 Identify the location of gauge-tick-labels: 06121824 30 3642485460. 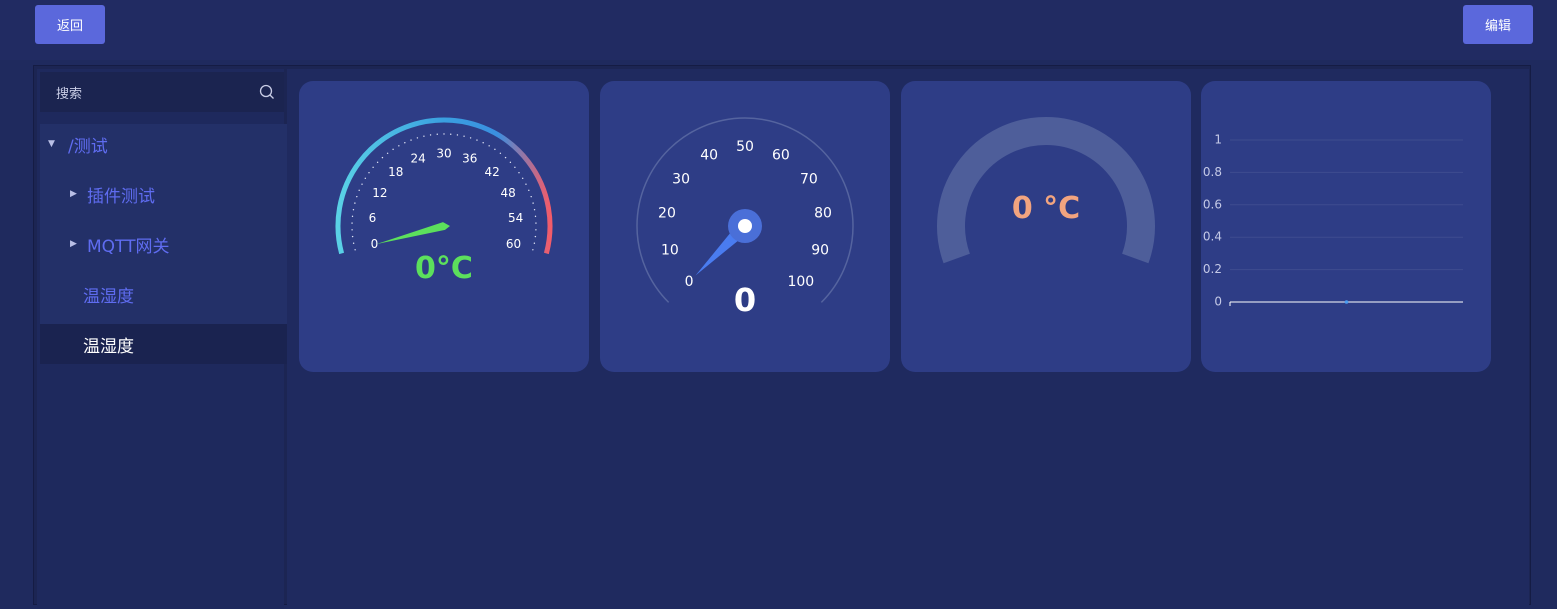
(446, 199).